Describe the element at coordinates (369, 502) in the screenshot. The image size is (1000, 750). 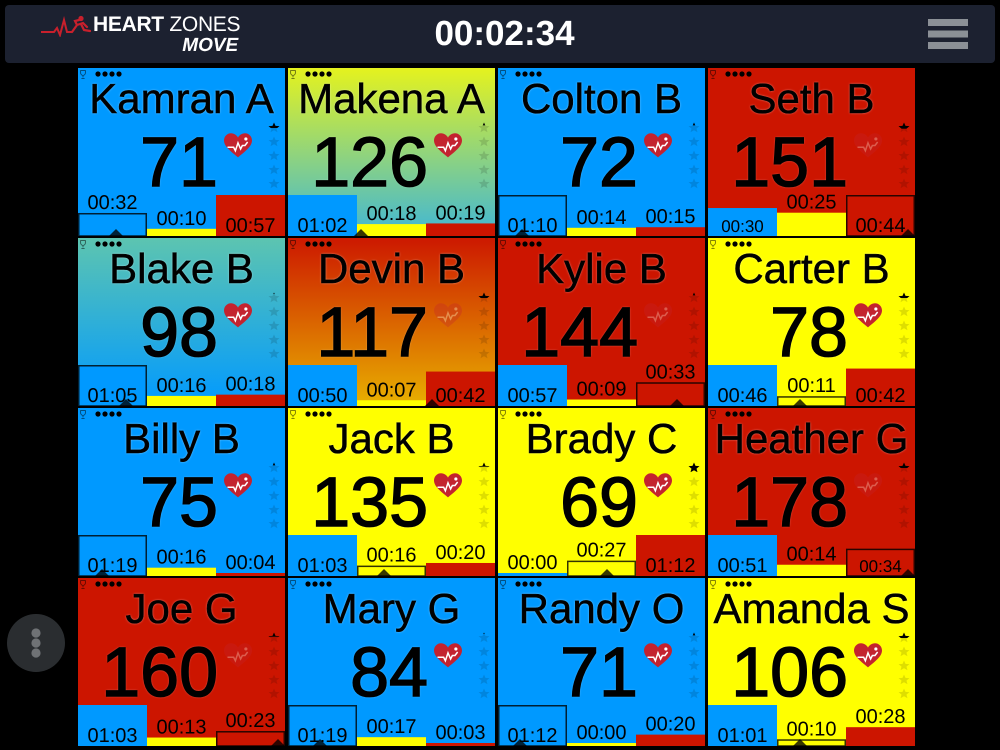
I see `heart-rate: 135` at that location.